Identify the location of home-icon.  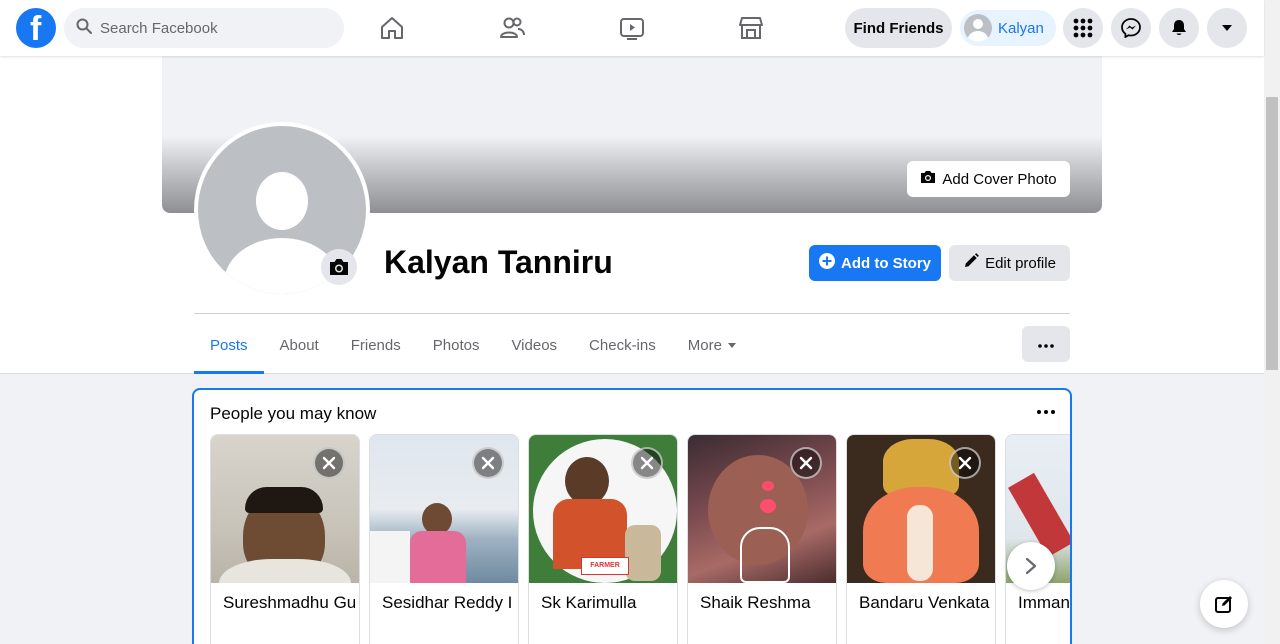
(392, 28).